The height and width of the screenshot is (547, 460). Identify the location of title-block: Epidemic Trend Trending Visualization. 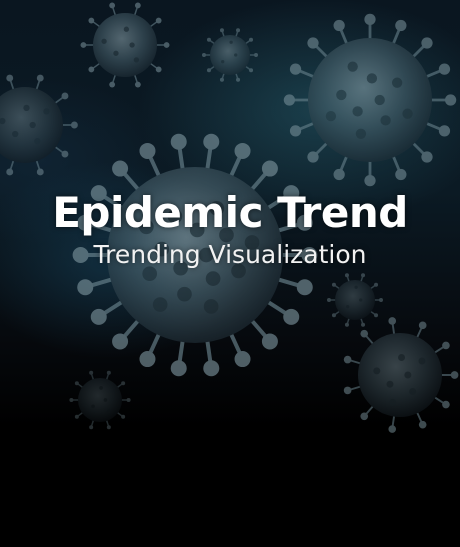
(230, 229).